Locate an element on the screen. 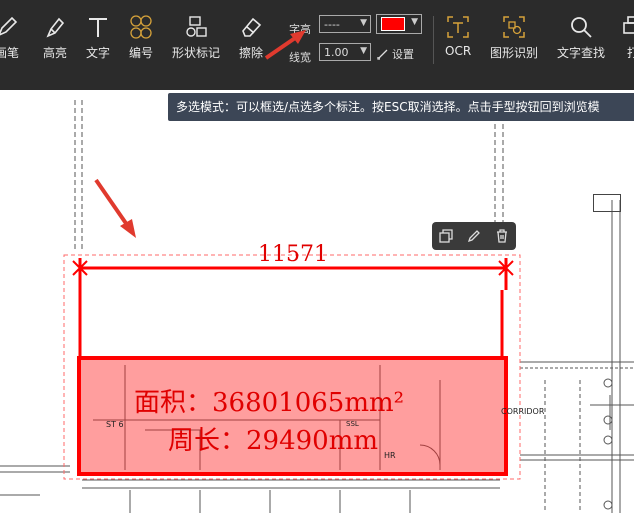 This screenshot has width=634, height=513. number-tool: 编号 is located at coordinates (141, 37).